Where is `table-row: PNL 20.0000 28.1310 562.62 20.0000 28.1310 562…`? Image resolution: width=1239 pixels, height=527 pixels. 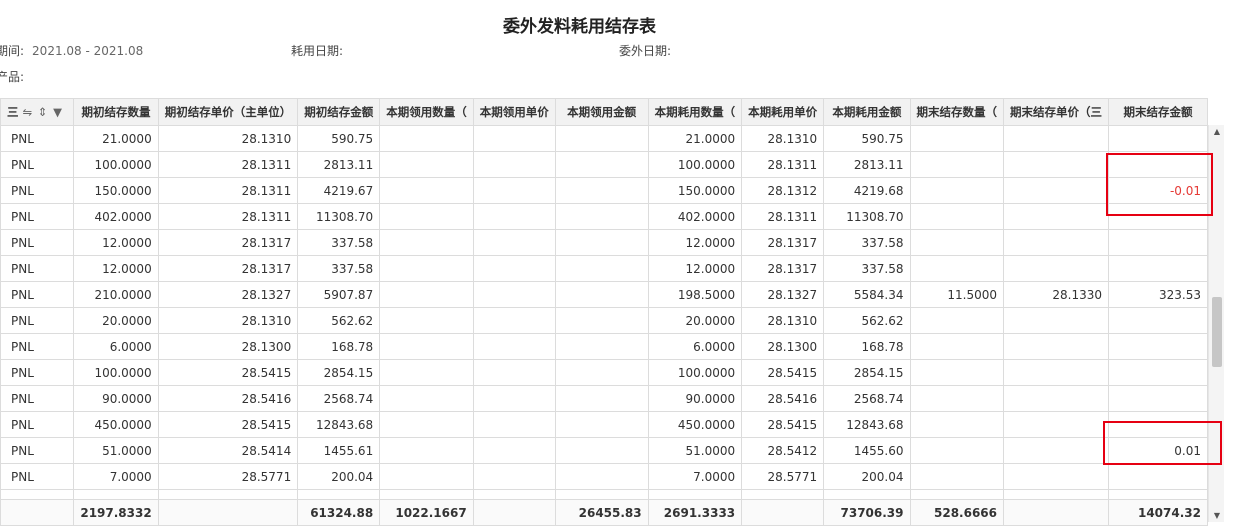
table-row: PNL 20.0000 28.1310 562.62 20.0000 28.1310 562… is located at coordinates (604, 320).